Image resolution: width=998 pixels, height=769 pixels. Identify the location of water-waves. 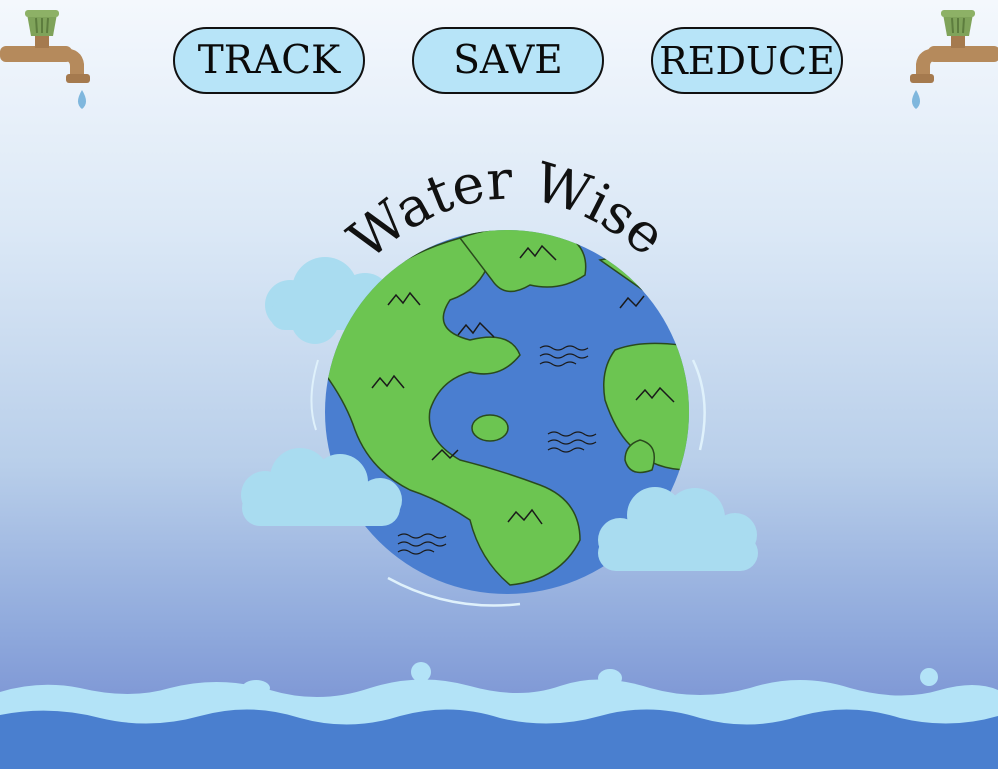
(499, 715).